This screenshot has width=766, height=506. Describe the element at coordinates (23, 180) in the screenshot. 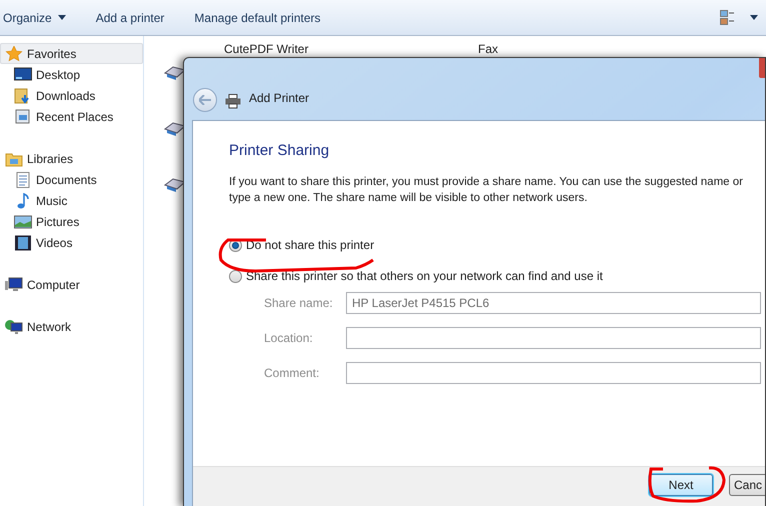

I see `document-icon` at that location.